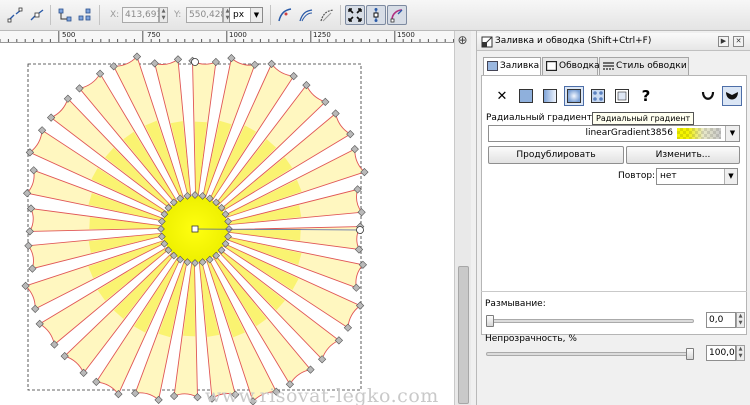  Describe the element at coordinates (526, 96) in the screenshot. I see `flat-color-icon` at that location.